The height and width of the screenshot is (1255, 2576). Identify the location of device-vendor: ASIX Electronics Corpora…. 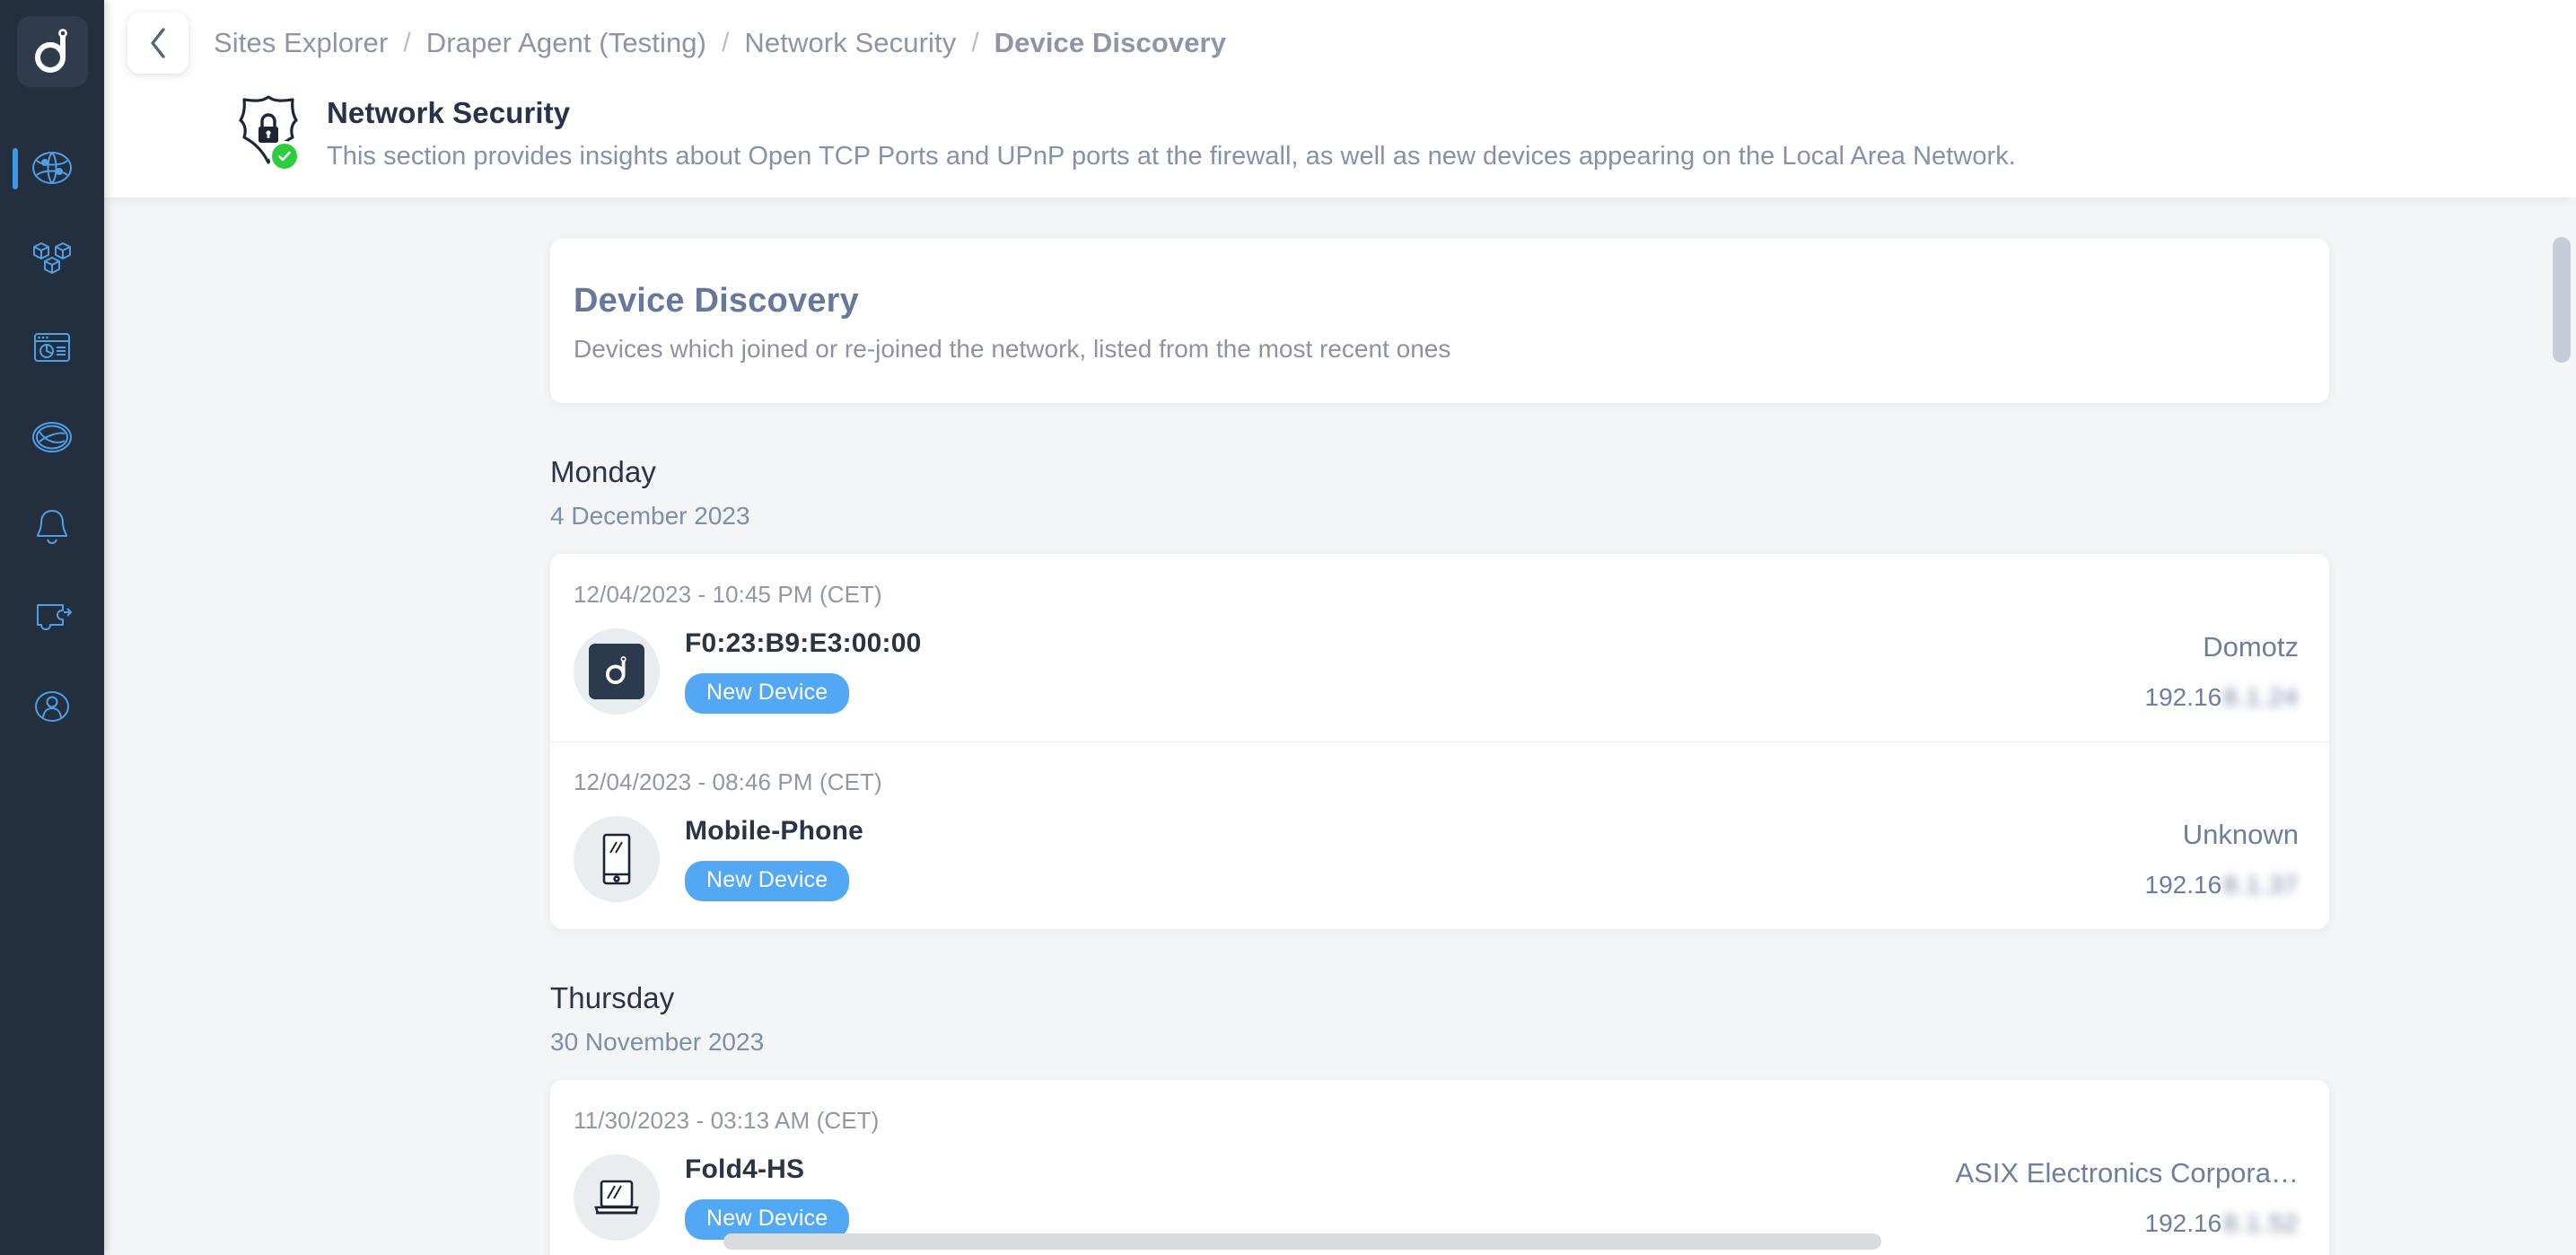
(2127, 1172).